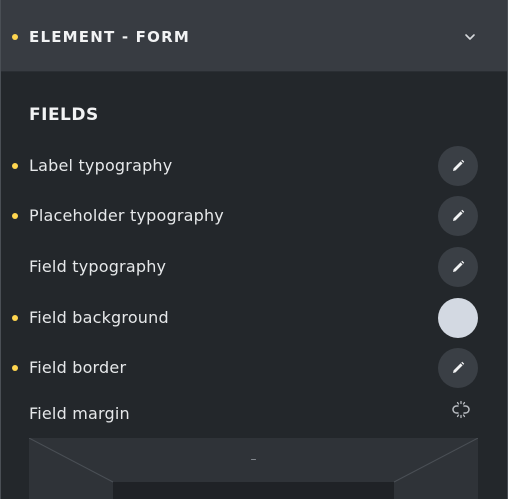 Image resolution: width=508 pixels, height=499 pixels. What do you see at coordinates (458, 318) in the screenshot?
I see `field-background-color-swatch` at bounding box center [458, 318].